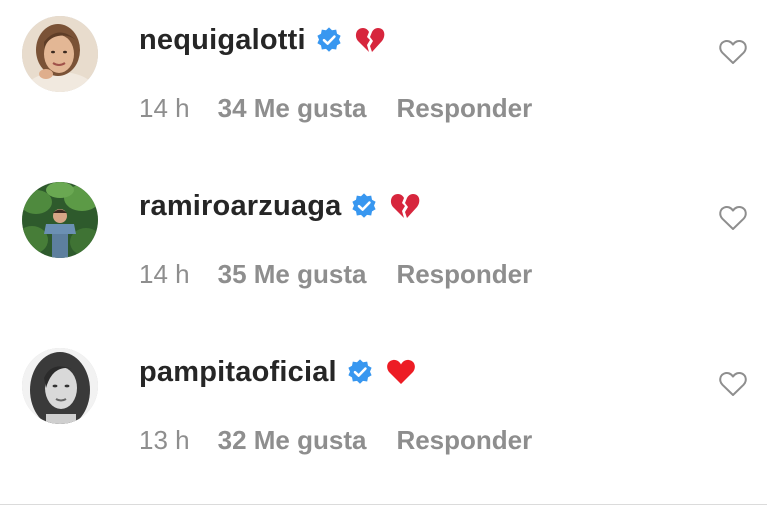 This screenshot has height=508, width=767. Describe the element at coordinates (238, 372) in the screenshot. I see `username: pampitaoficial` at that location.